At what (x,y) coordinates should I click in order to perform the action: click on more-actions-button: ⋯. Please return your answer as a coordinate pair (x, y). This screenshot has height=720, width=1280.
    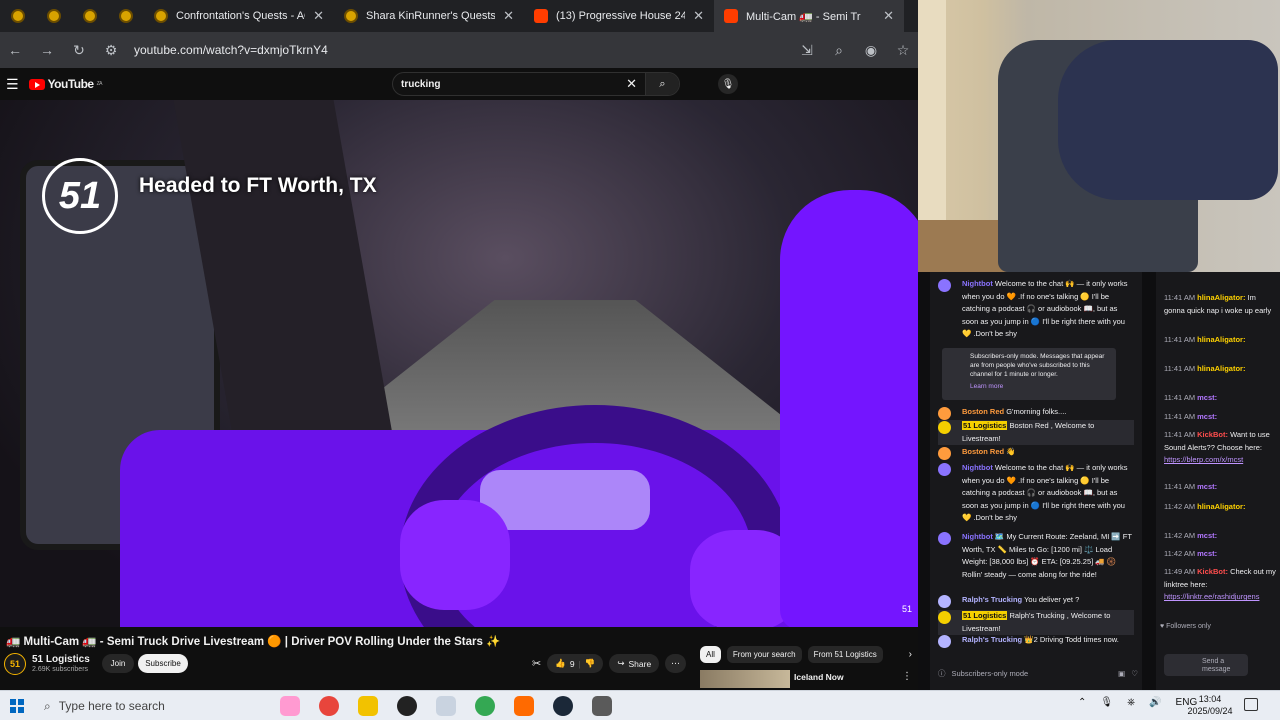
    Looking at the image, I should click on (675, 663).